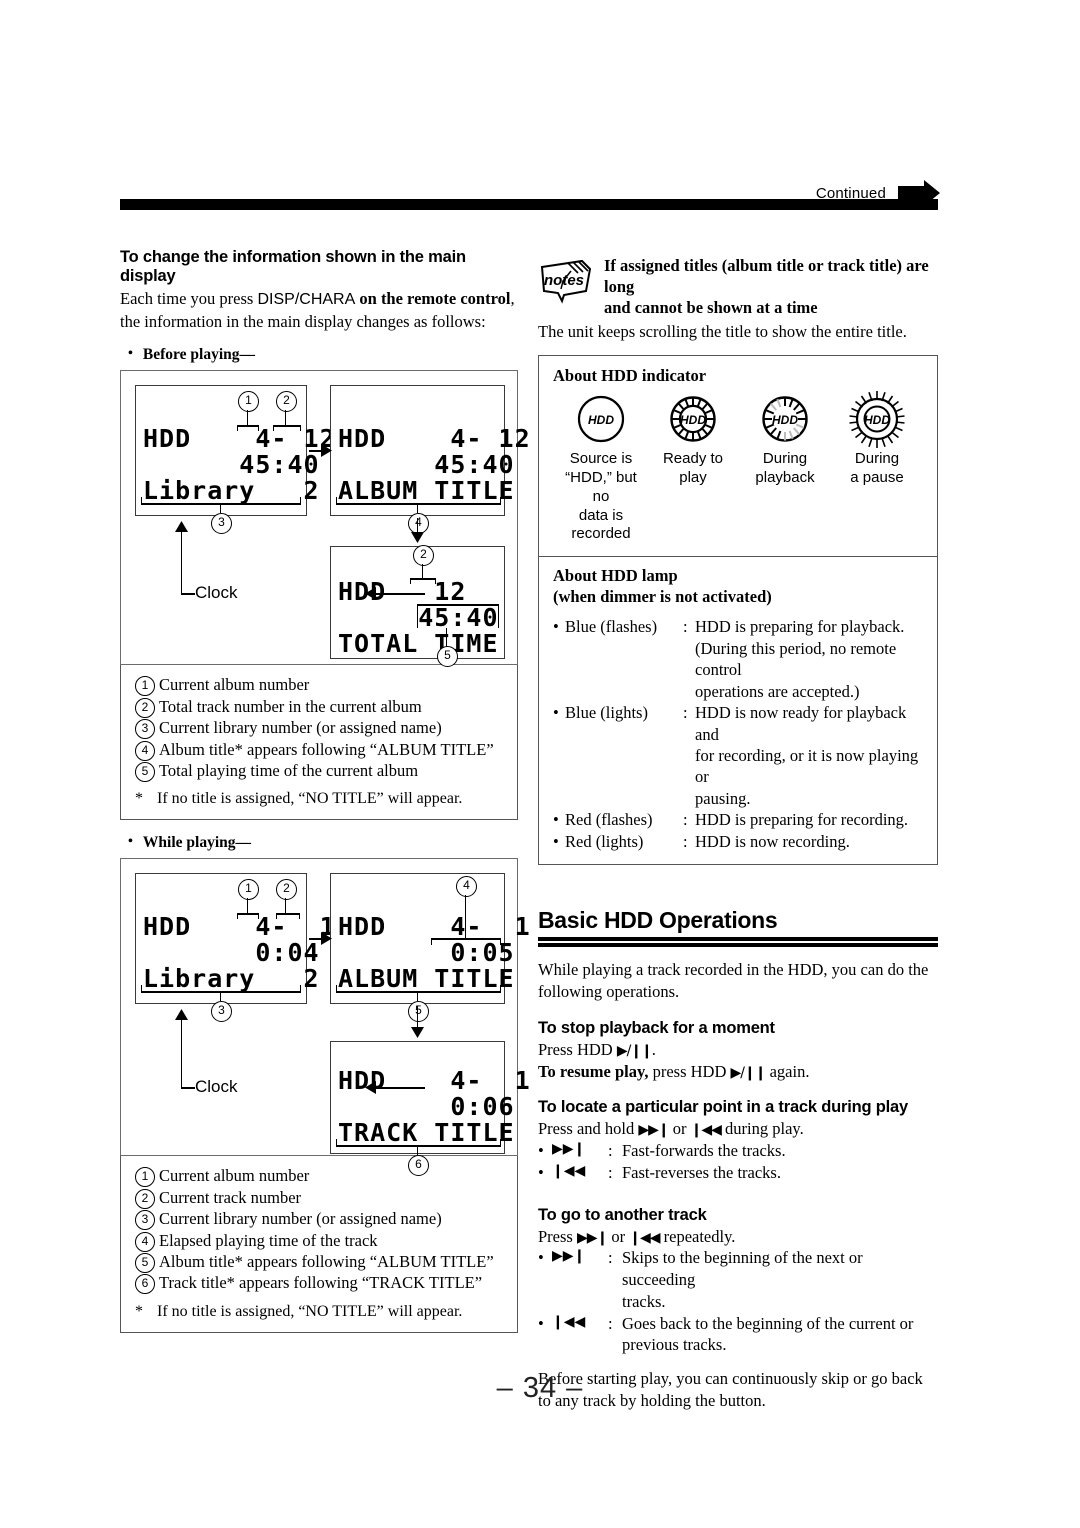 The image size is (1080, 1528). What do you see at coordinates (418, 996) in the screenshot?
I see `callout-5-leader` at bounding box center [418, 996].